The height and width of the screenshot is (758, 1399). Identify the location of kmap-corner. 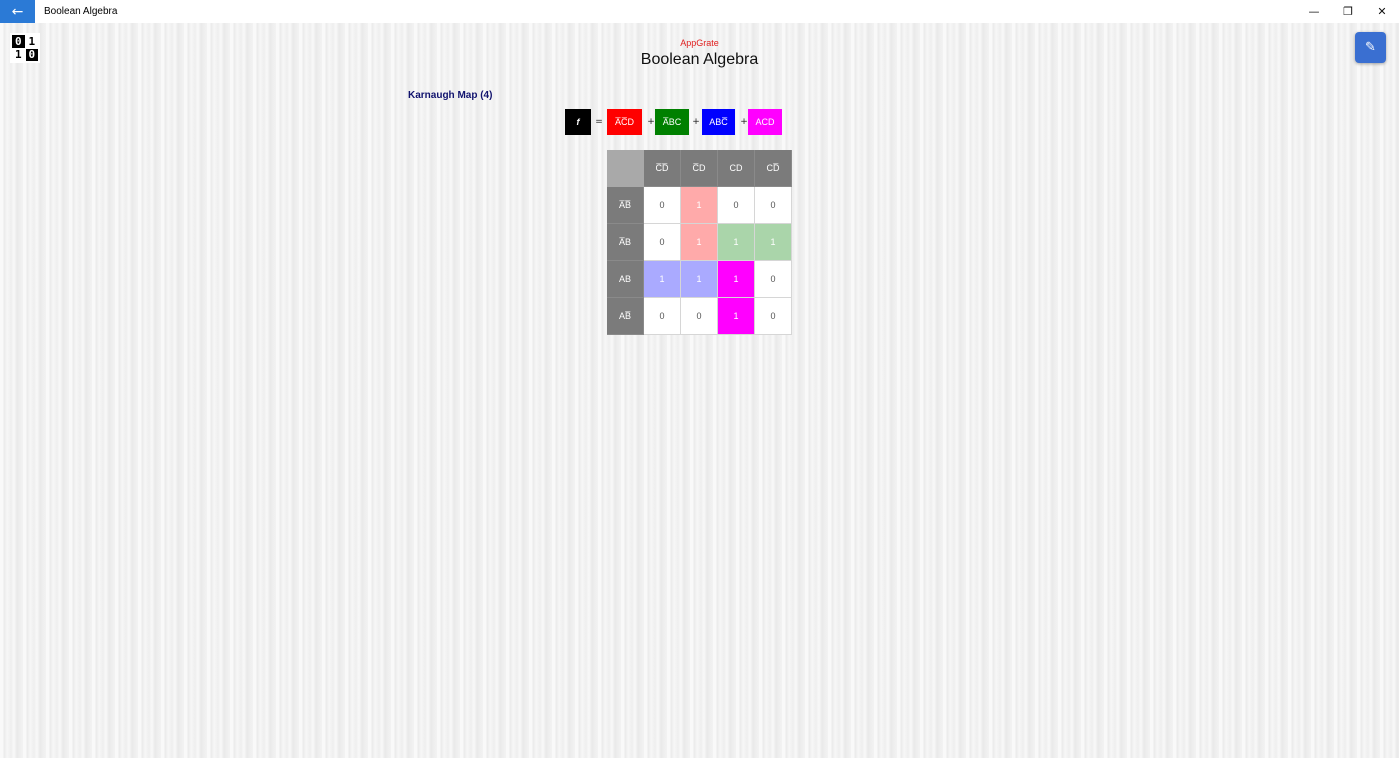
(625, 168).